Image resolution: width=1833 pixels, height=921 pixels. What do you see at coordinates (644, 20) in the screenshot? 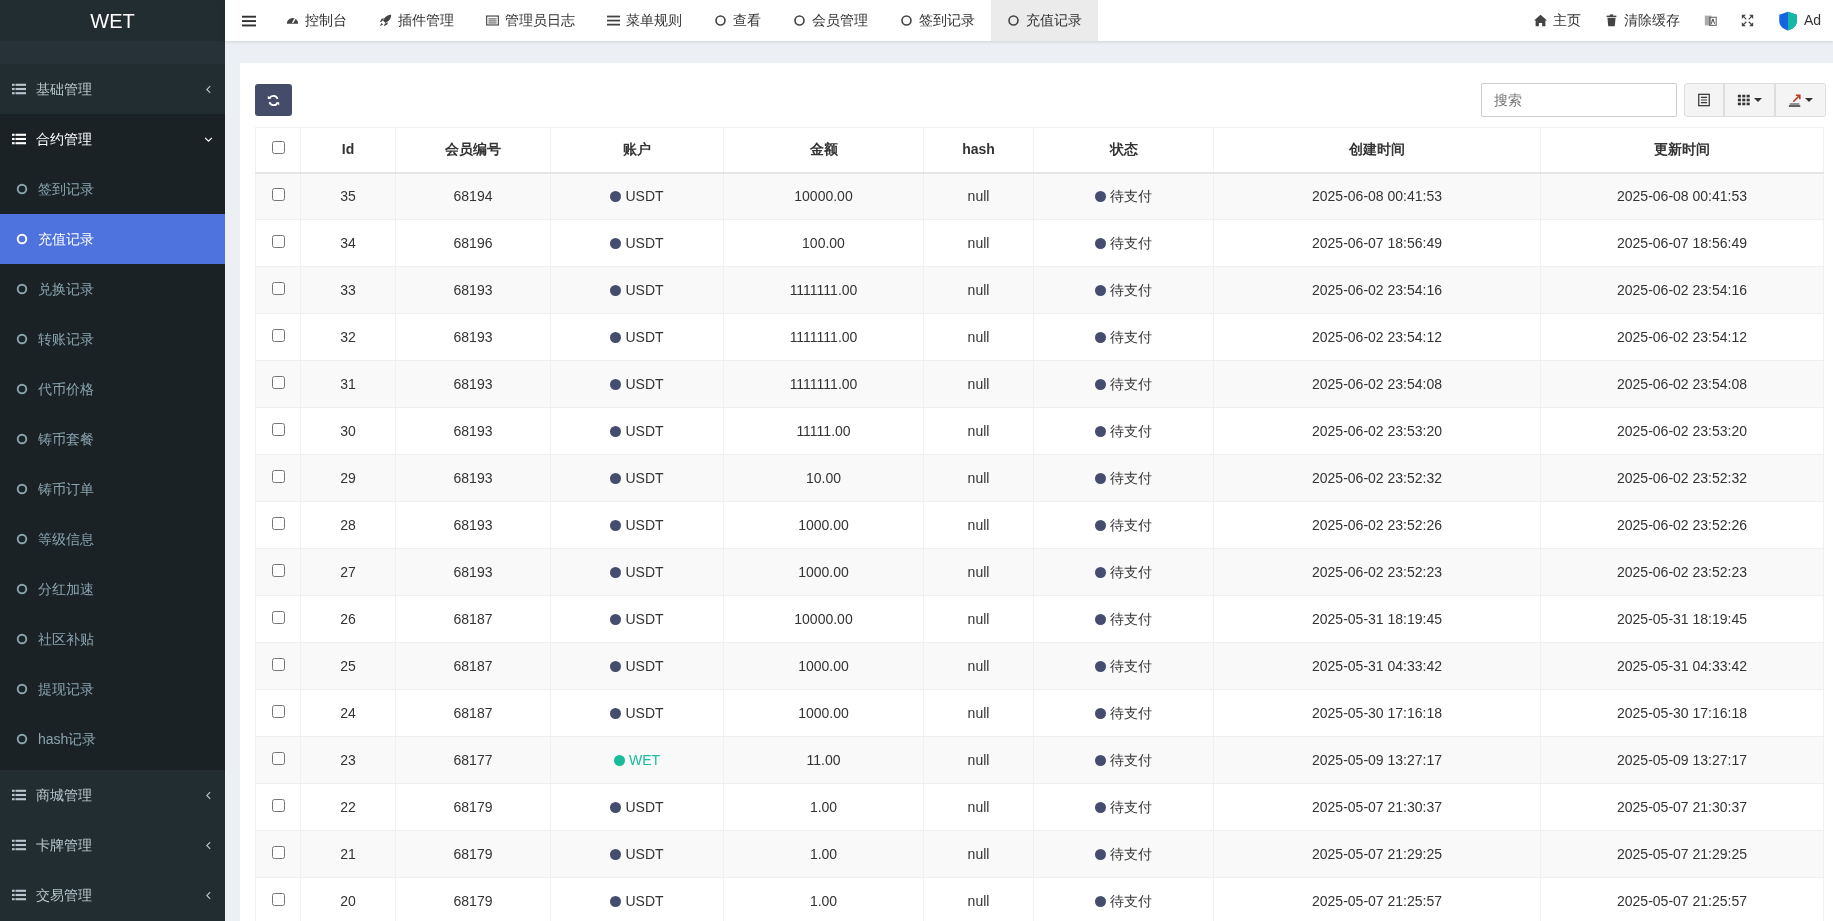
I see `nav-tab: 菜单规则` at bounding box center [644, 20].